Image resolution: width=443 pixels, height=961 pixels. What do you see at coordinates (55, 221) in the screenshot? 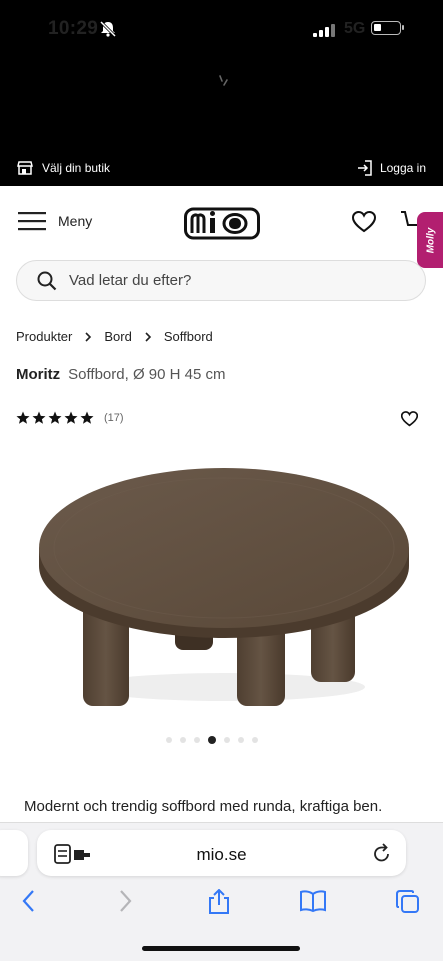
I see `menu-button: Meny` at bounding box center [55, 221].